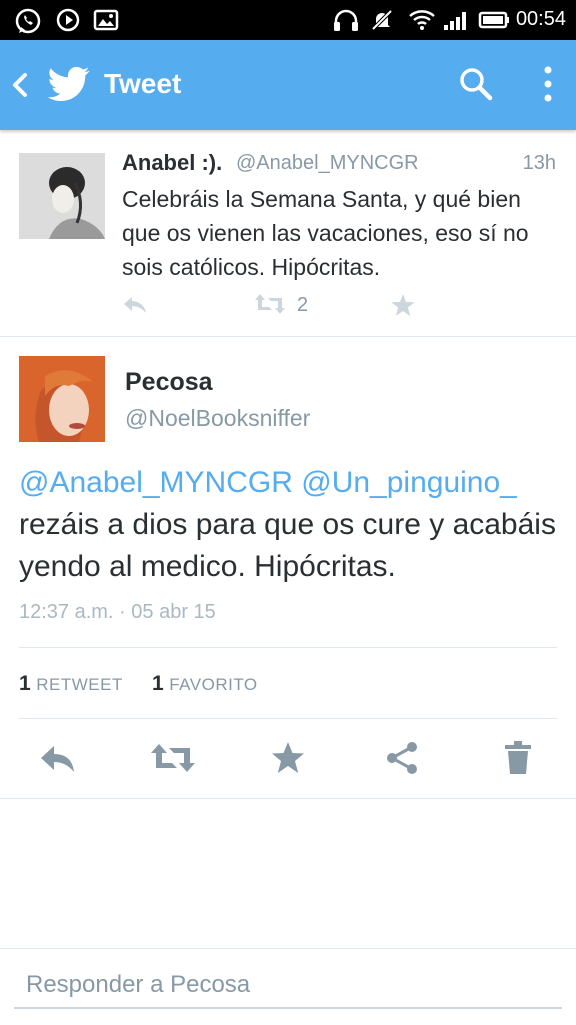 The image size is (576, 1025). Describe the element at coordinates (327, 163) in the screenshot. I see `author-handle: @Anabel_MYNCGR` at that location.